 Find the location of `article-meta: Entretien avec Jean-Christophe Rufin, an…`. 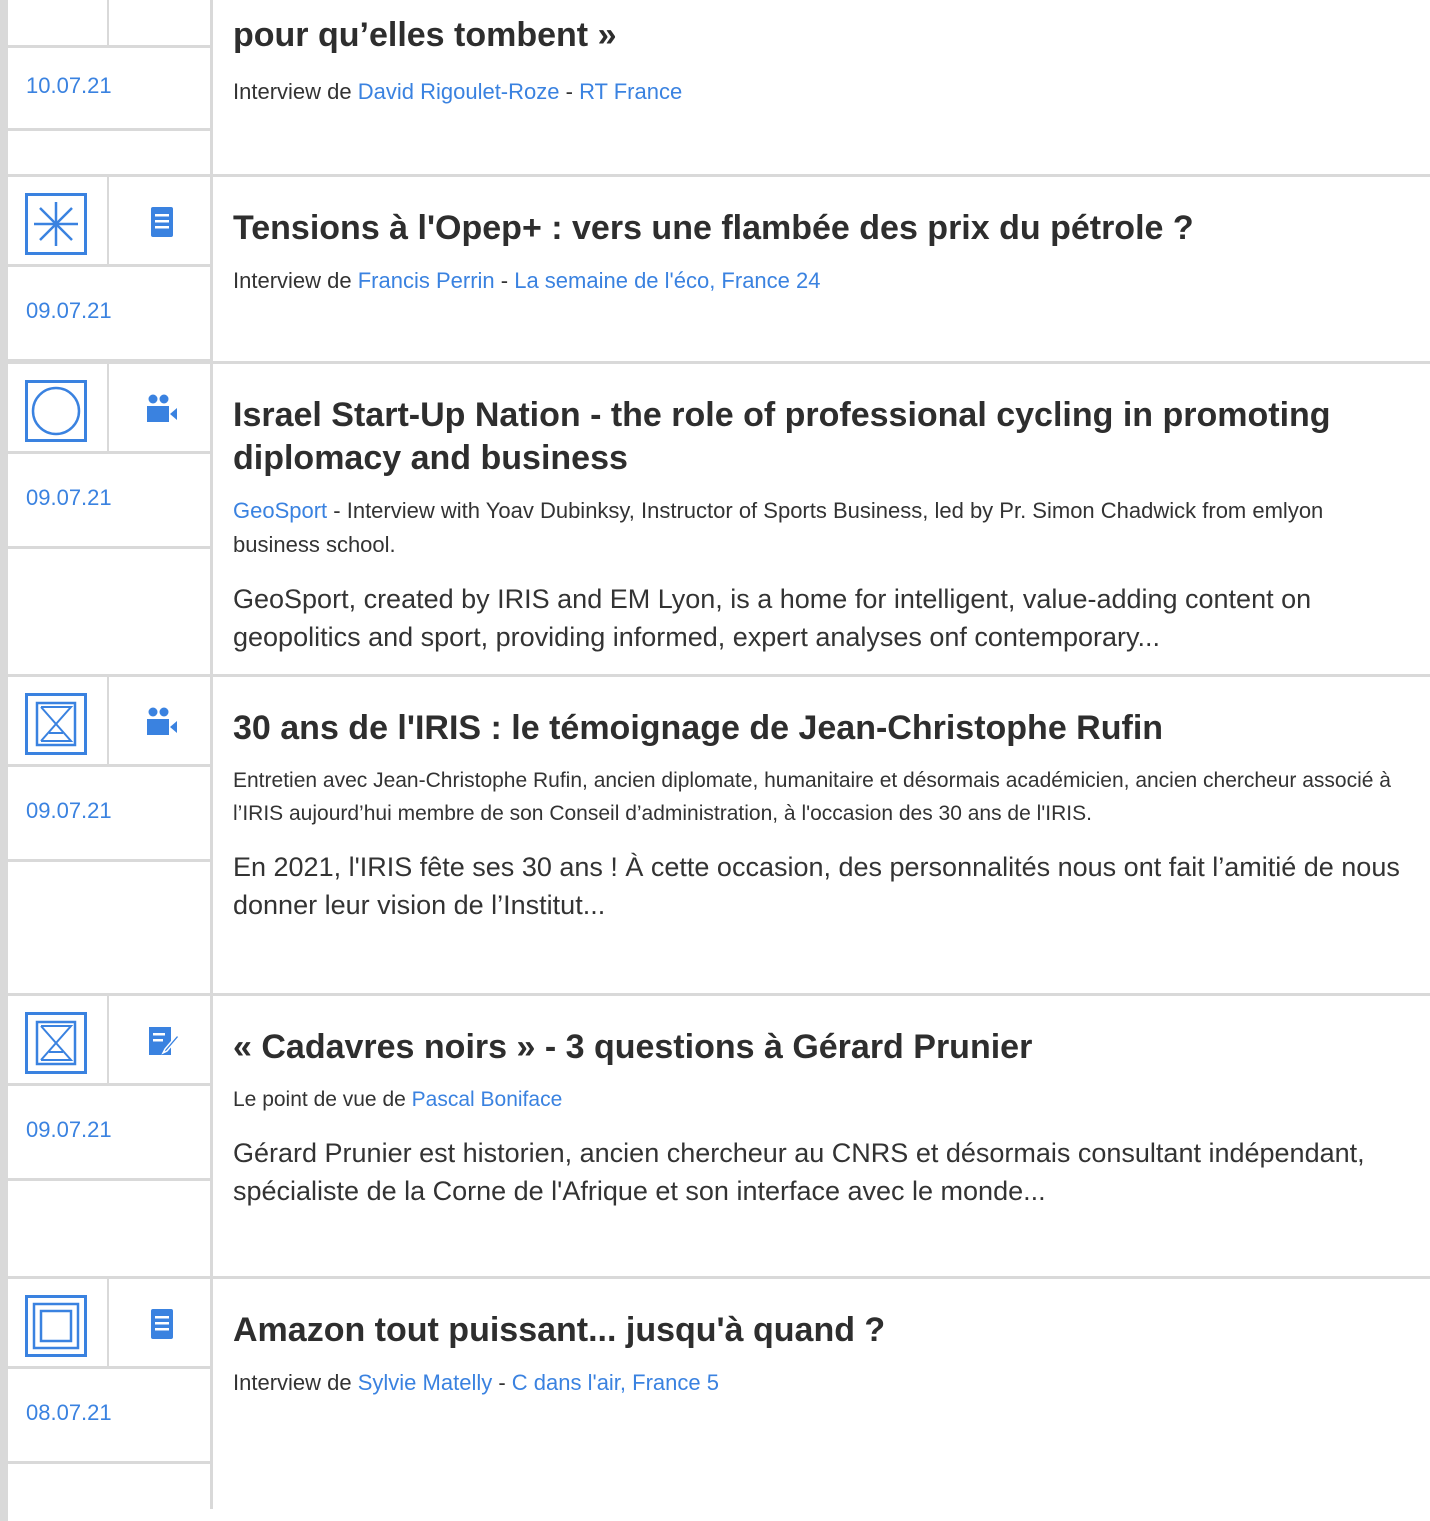

article-meta: Entretien avec Jean-Christophe Rufin, an… is located at coordinates (812, 797).